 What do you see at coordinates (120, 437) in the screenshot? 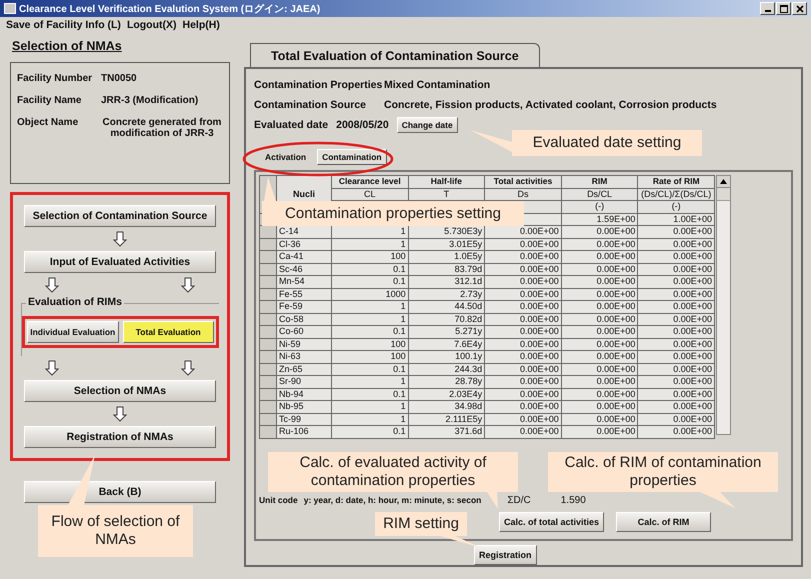
I see `flow-button: Registration of NMAs` at bounding box center [120, 437].